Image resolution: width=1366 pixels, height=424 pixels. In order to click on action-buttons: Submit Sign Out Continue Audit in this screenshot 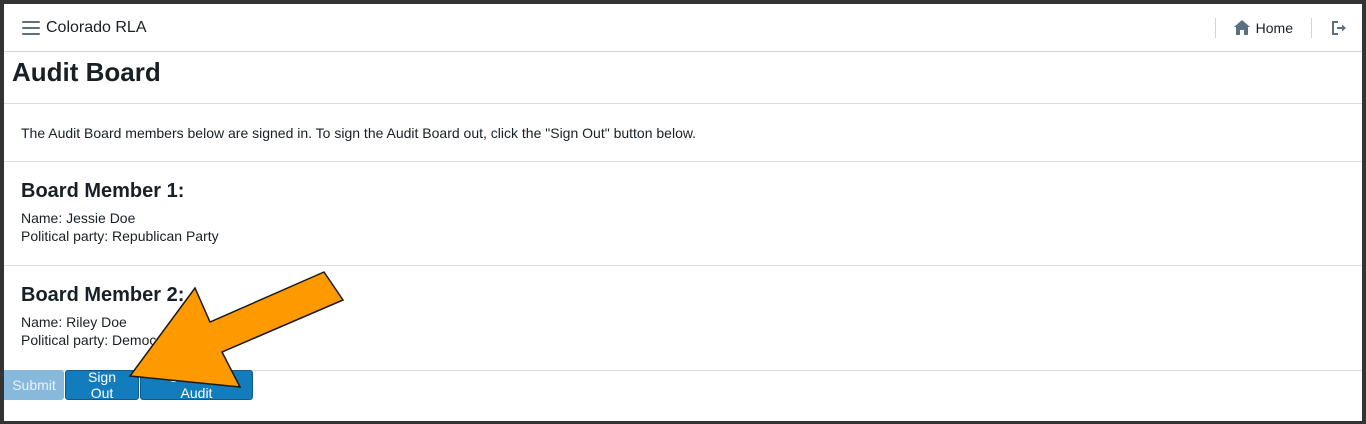, I will do `click(129, 385)`.